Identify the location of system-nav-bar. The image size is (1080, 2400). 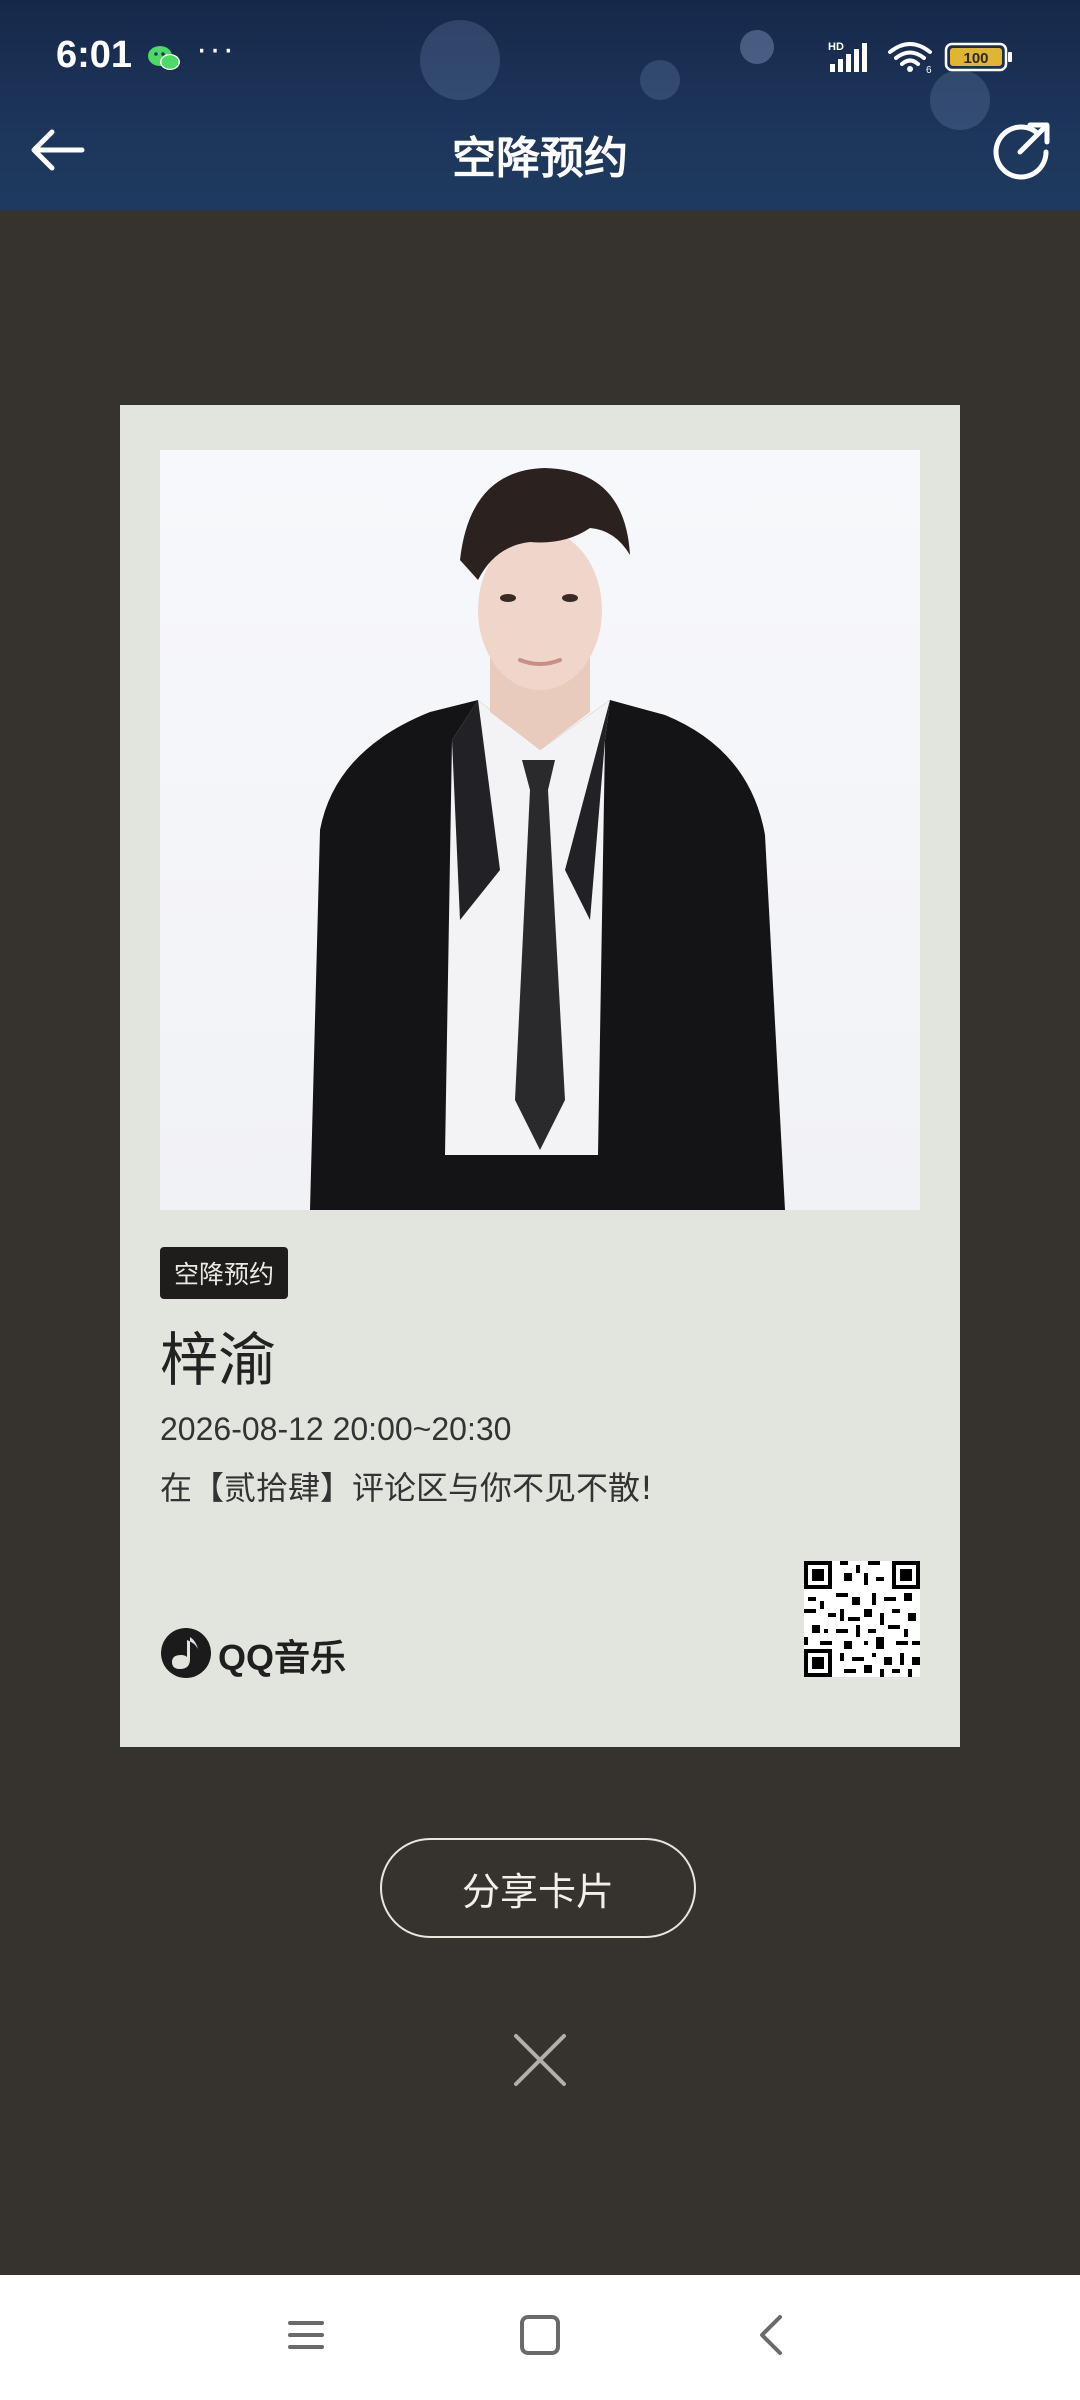
(540, 2337).